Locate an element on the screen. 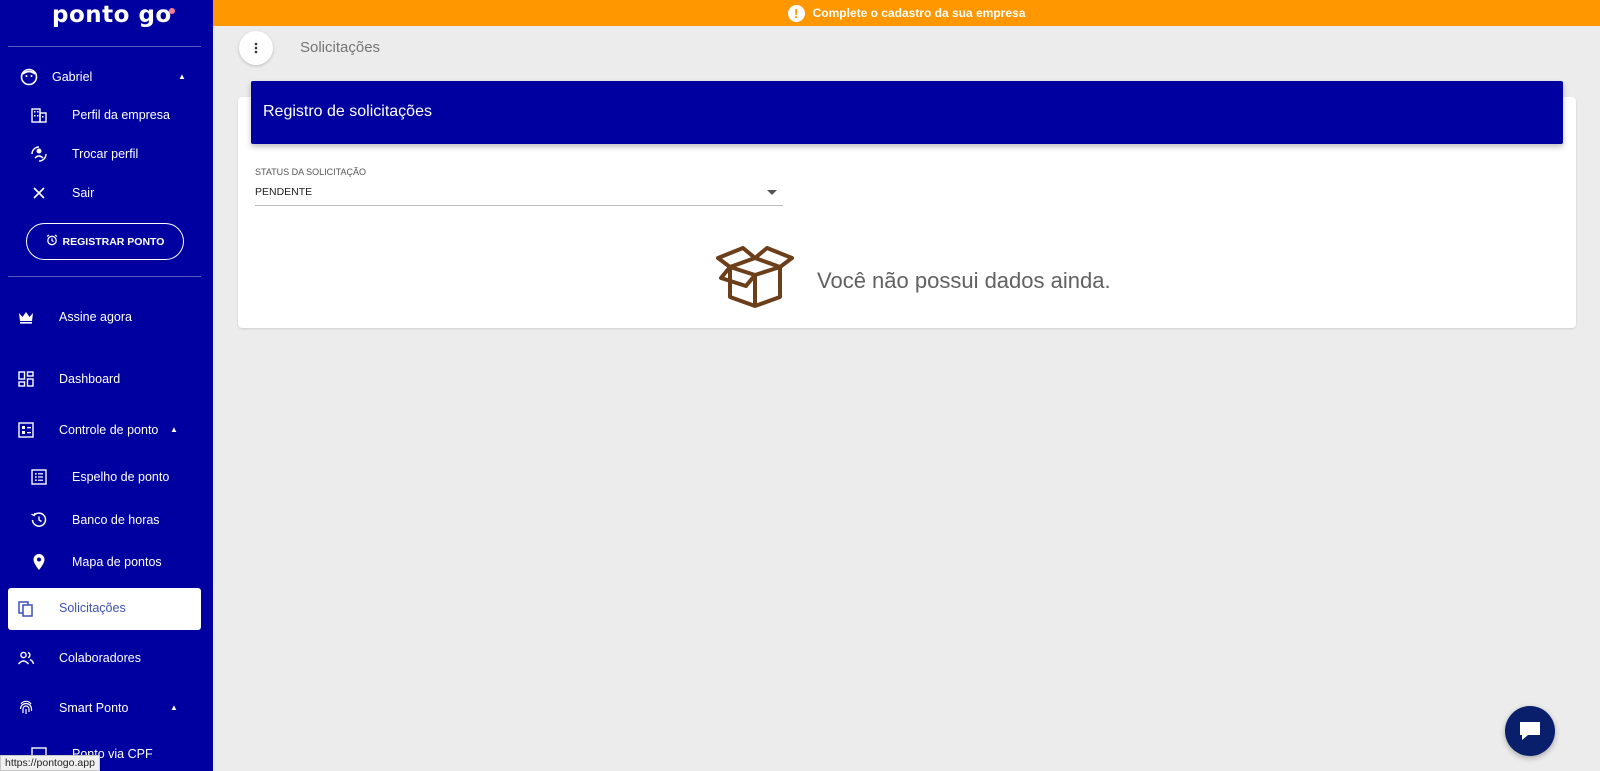 This screenshot has height=771, width=1600. nav-item-logout: Sair is located at coordinates (106, 193).